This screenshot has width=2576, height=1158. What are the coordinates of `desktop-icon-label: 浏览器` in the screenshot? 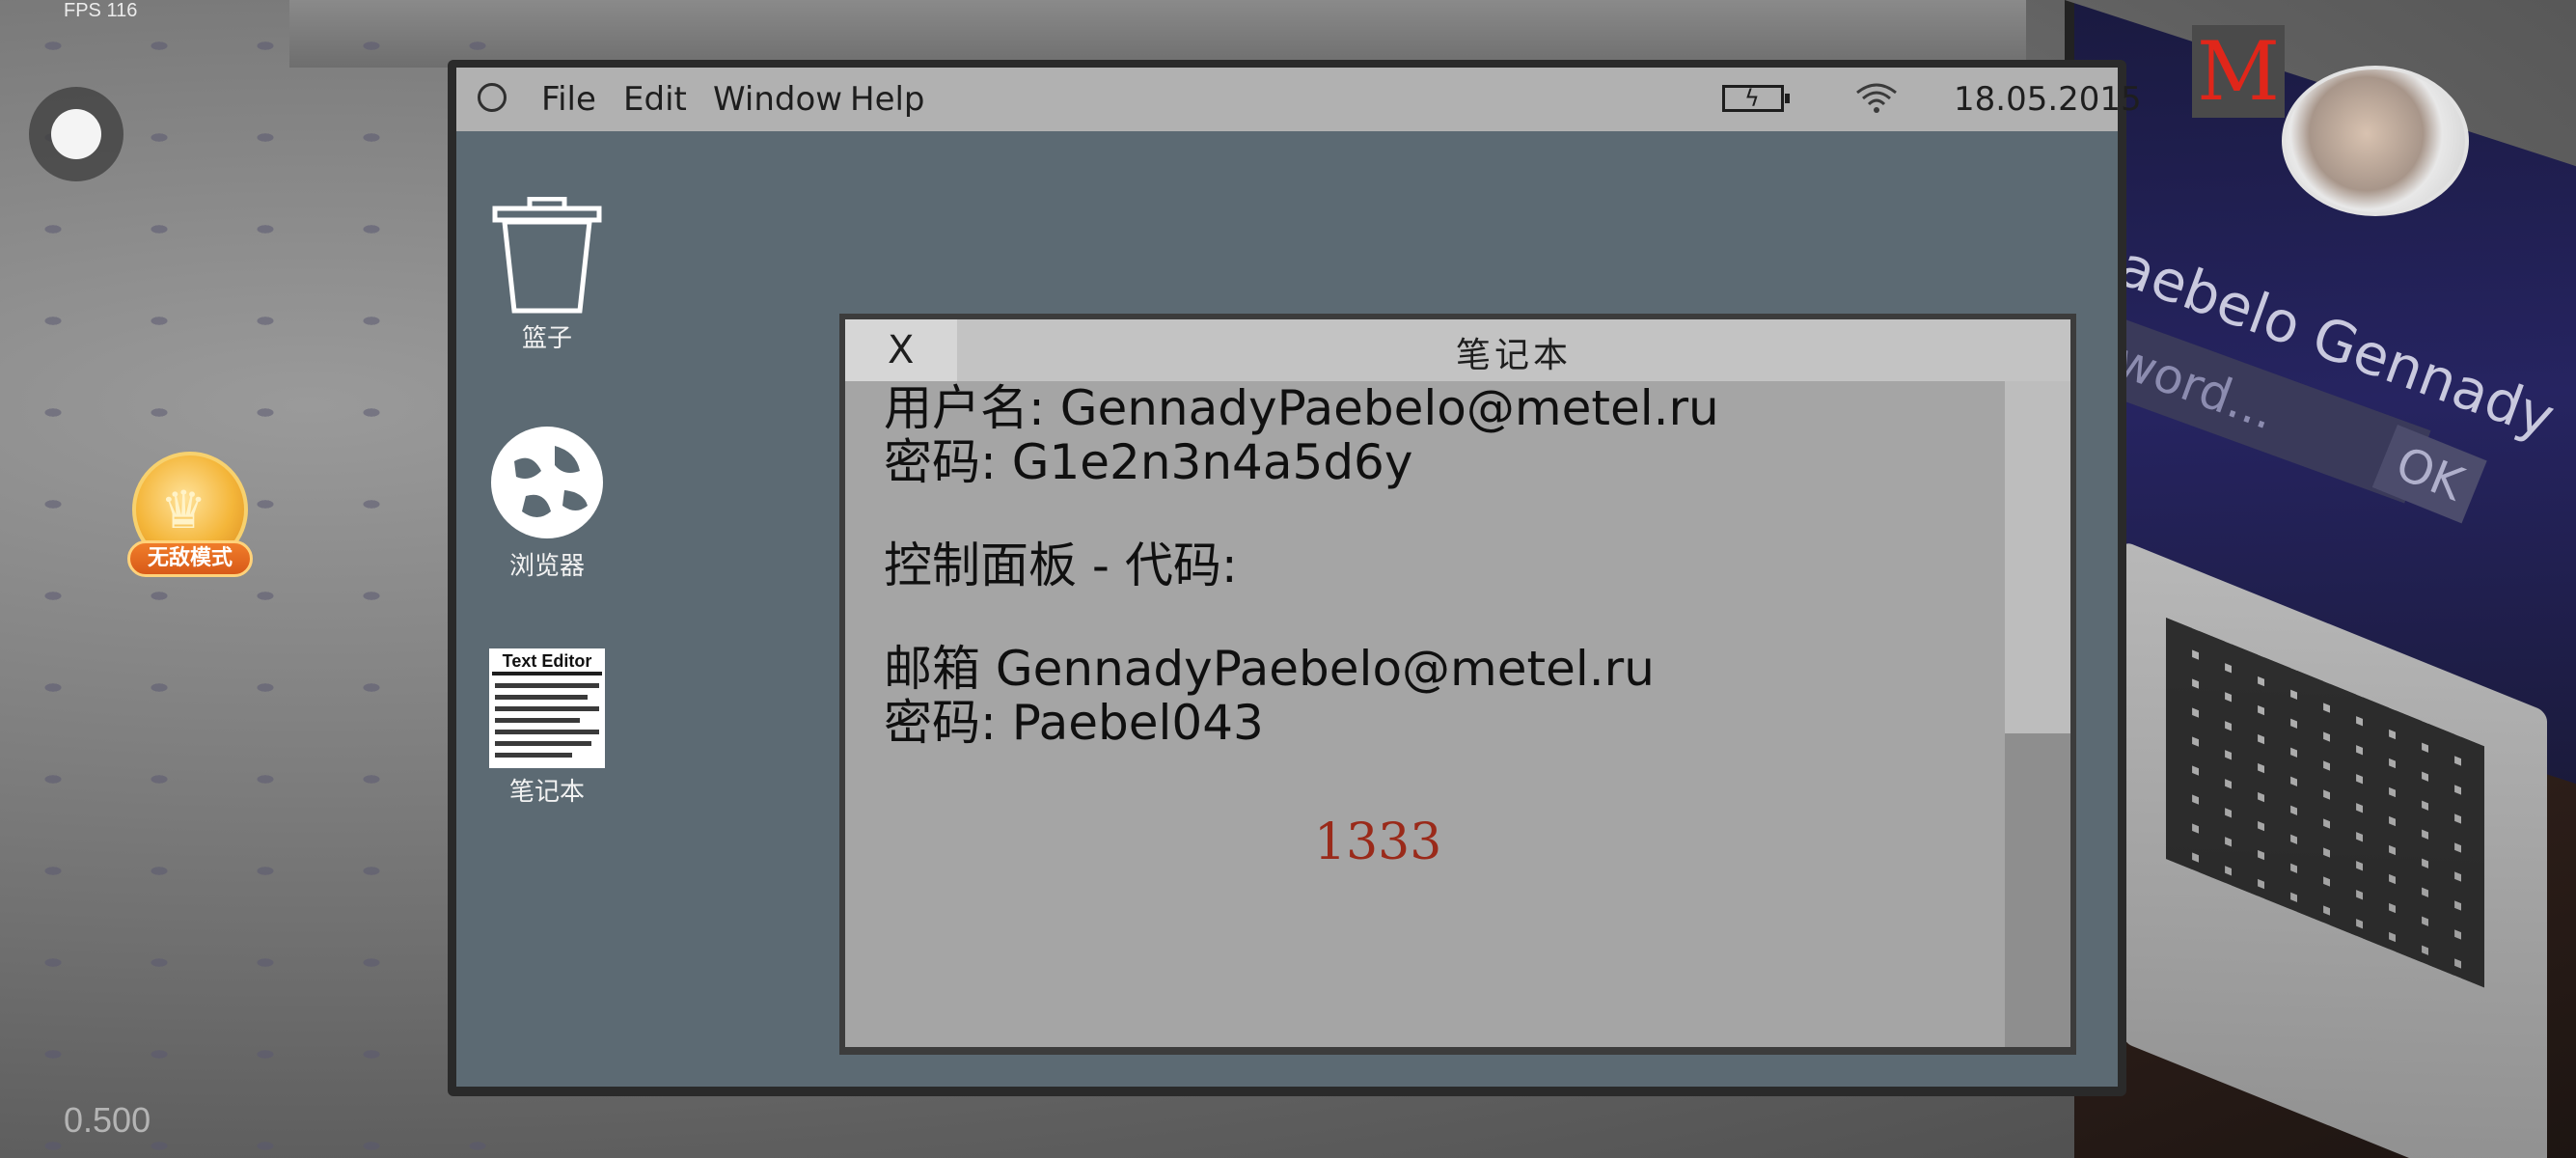 It's located at (546, 566).